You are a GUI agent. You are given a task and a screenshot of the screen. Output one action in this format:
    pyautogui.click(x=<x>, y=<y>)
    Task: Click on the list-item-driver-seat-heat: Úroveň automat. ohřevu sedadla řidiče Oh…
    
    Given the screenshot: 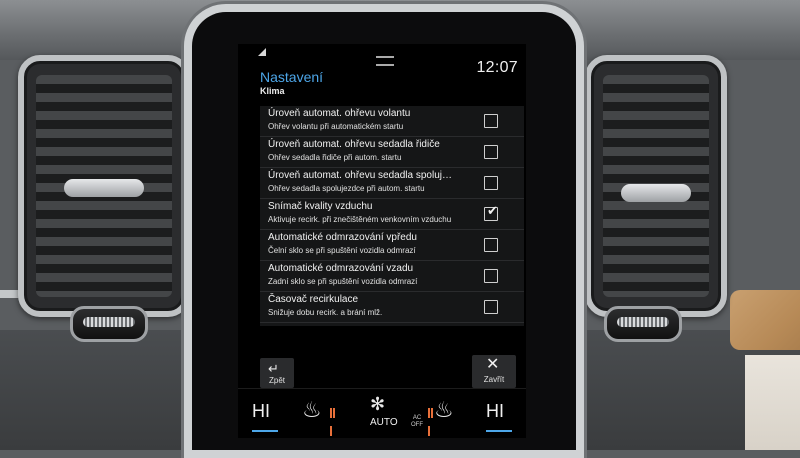 What is the action you would take?
    pyautogui.click(x=392, y=152)
    